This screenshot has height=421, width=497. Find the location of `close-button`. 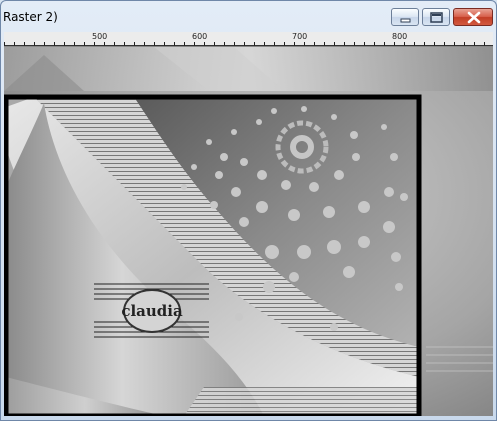

close-button is located at coordinates (473, 17).